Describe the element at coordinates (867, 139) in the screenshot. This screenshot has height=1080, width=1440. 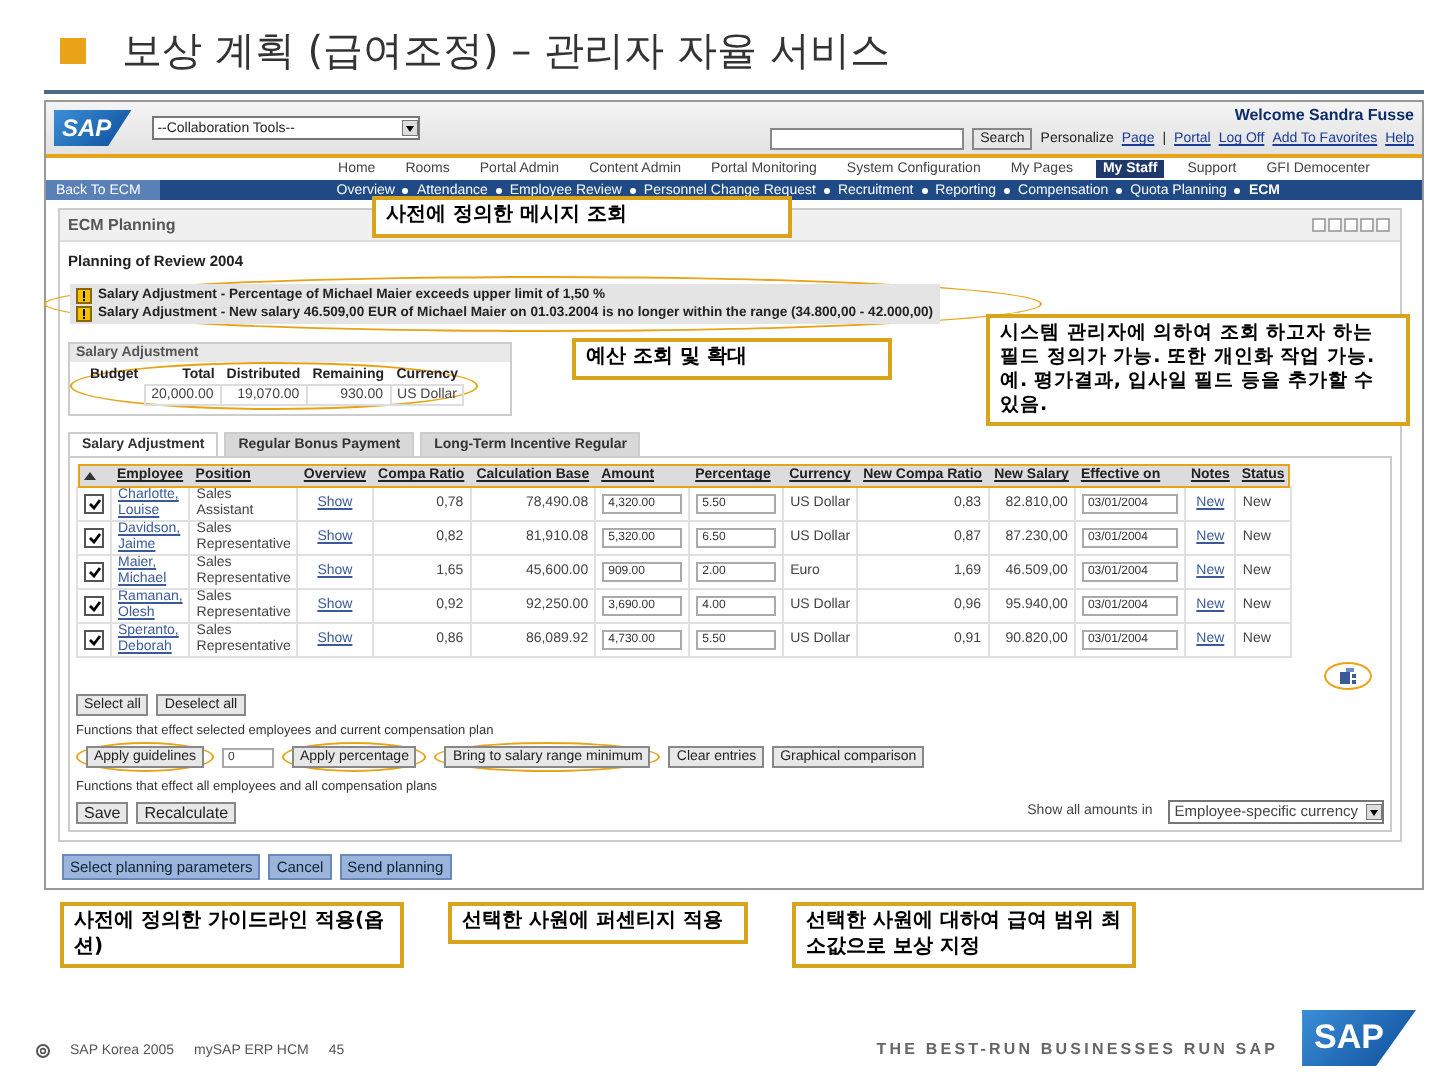
I see `search-field` at that location.